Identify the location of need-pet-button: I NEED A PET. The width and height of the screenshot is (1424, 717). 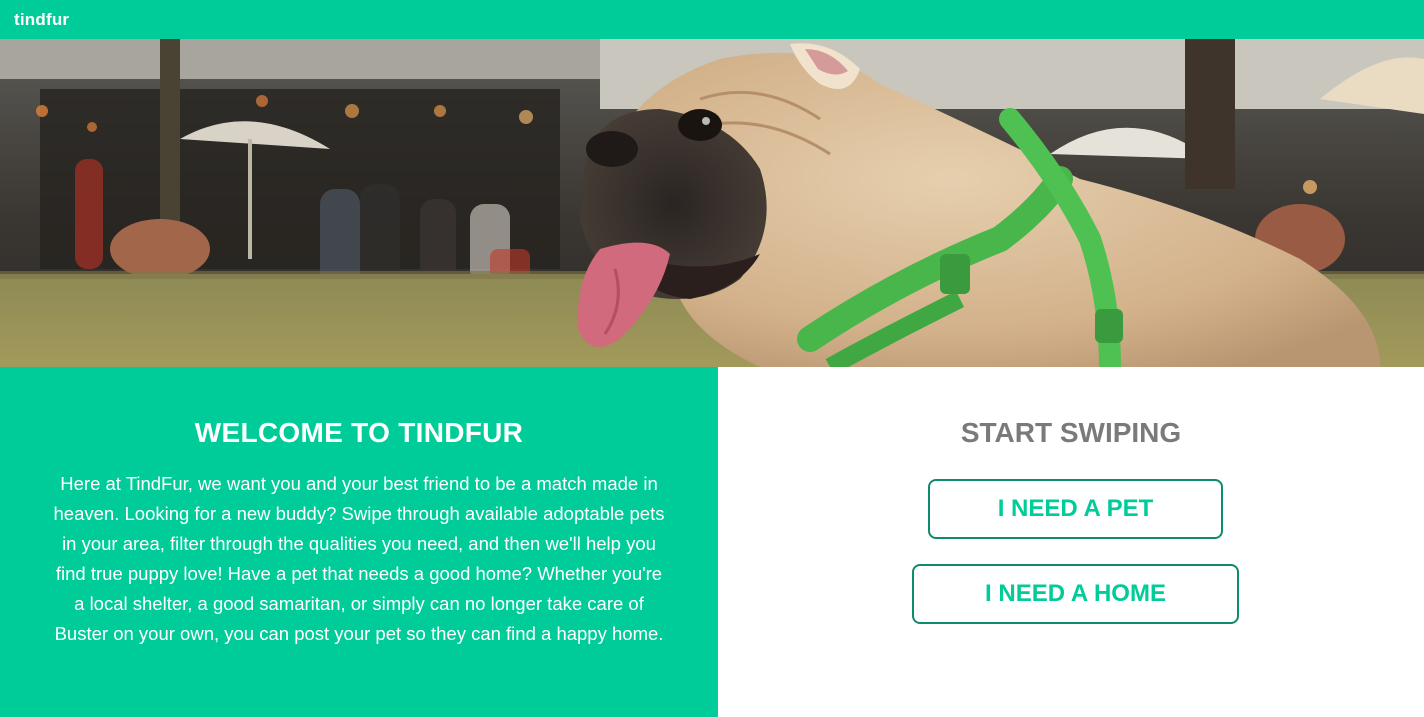
(1075, 509).